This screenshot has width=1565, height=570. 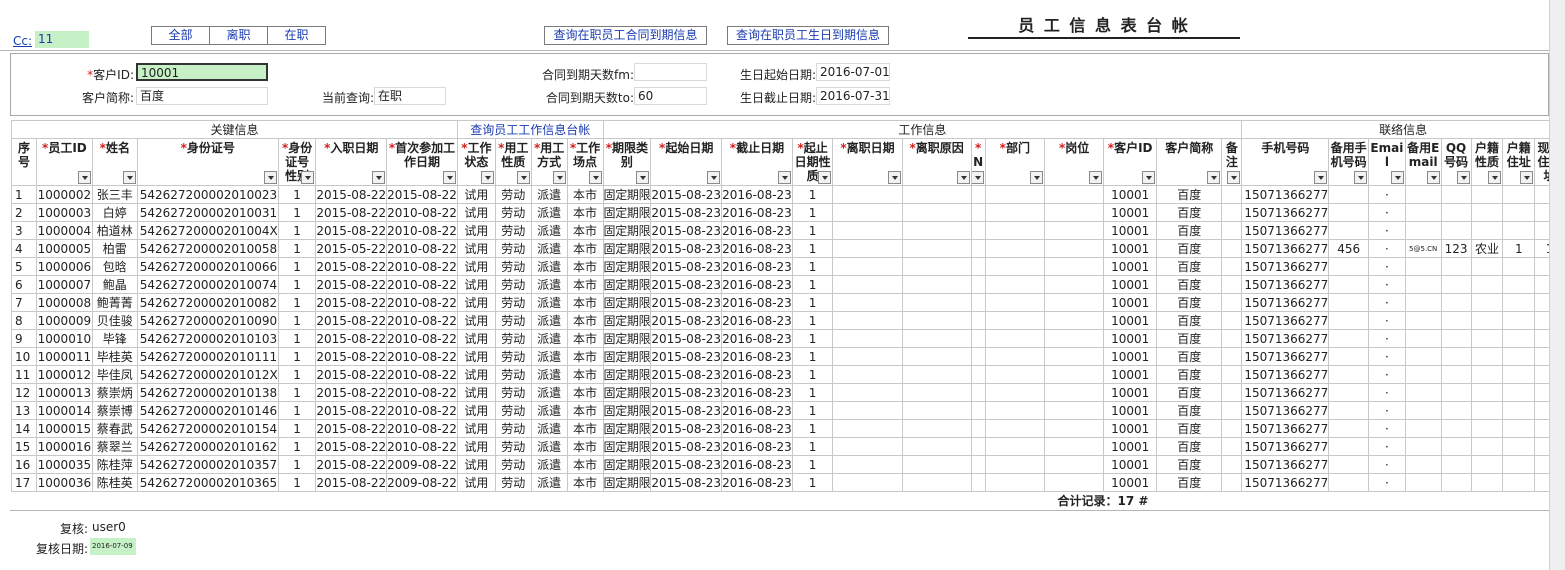 I want to click on customer-id-input: 10001, so click(x=202, y=72).